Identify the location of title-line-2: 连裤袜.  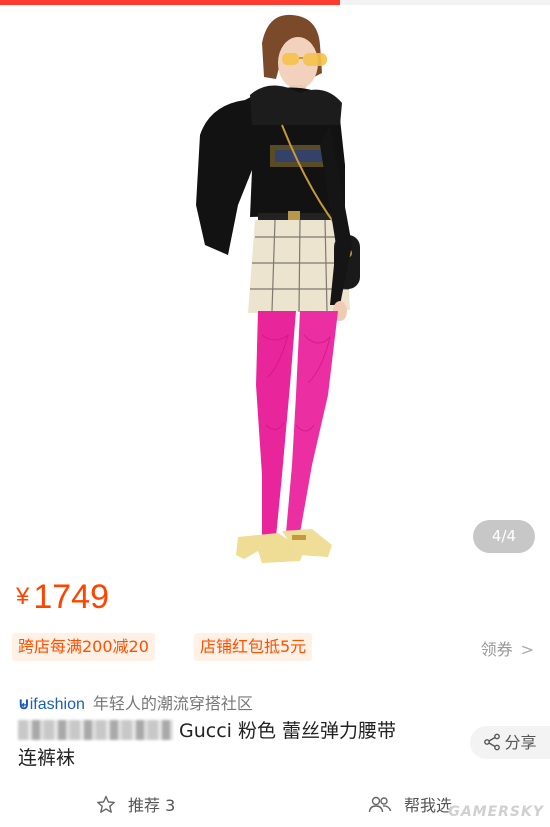
(47, 758).